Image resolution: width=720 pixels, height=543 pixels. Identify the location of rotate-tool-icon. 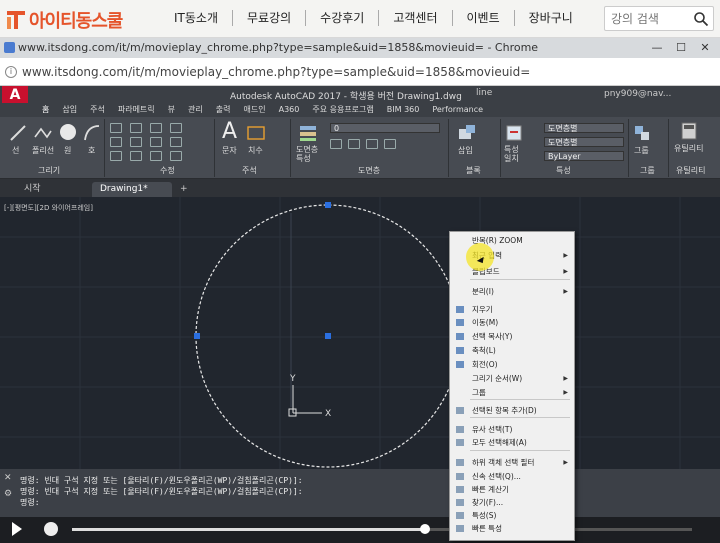
(136, 128).